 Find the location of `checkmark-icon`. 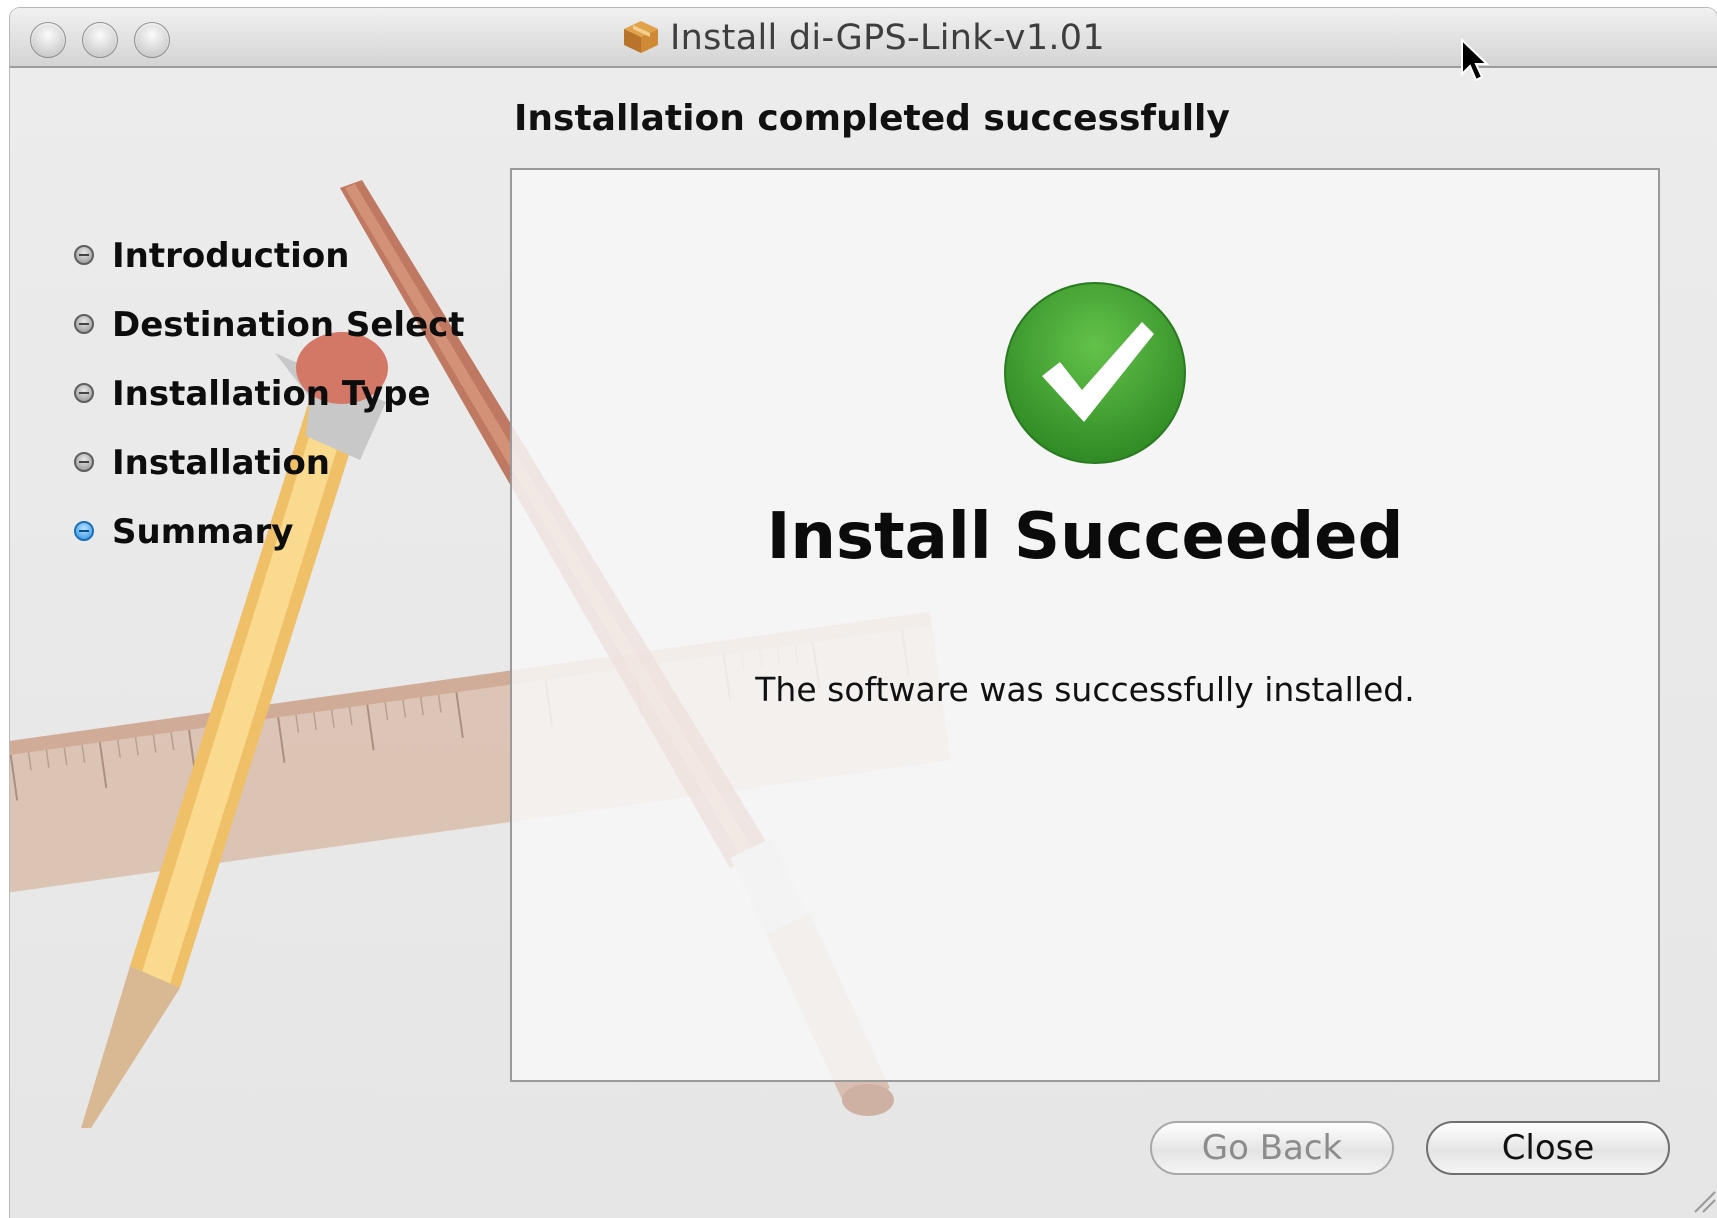

checkmark-icon is located at coordinates (1095, 375).